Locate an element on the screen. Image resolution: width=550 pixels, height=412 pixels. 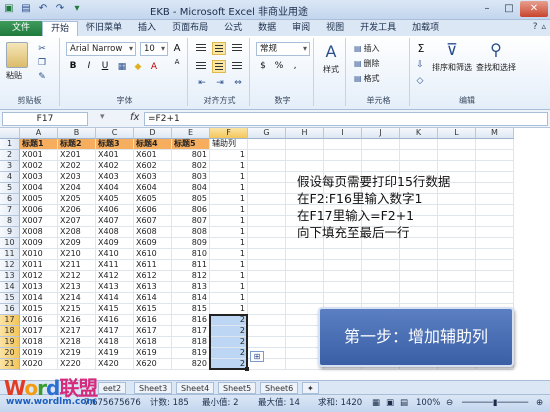
format-painter-icon: ✎ is located at coordinates (42, 77).